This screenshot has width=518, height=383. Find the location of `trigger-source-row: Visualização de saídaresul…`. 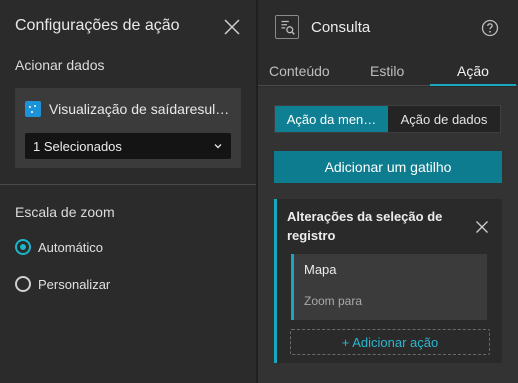

trigger-source-row: Visualização de saídaresul… is located at coordinates (130, 109).